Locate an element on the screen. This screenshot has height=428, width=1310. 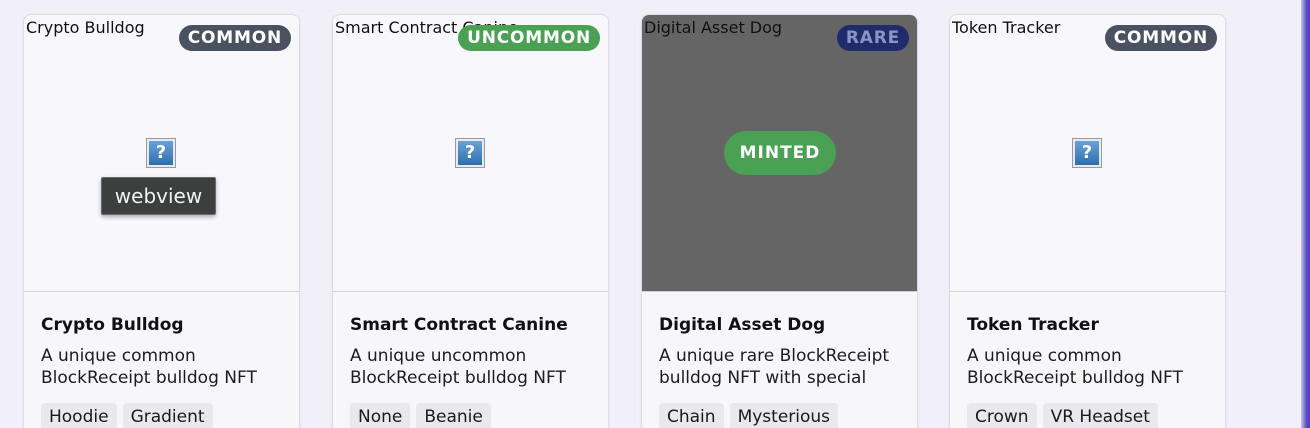
image-alt-text: Digital Asset Dog is located at coordinates (713, 27).